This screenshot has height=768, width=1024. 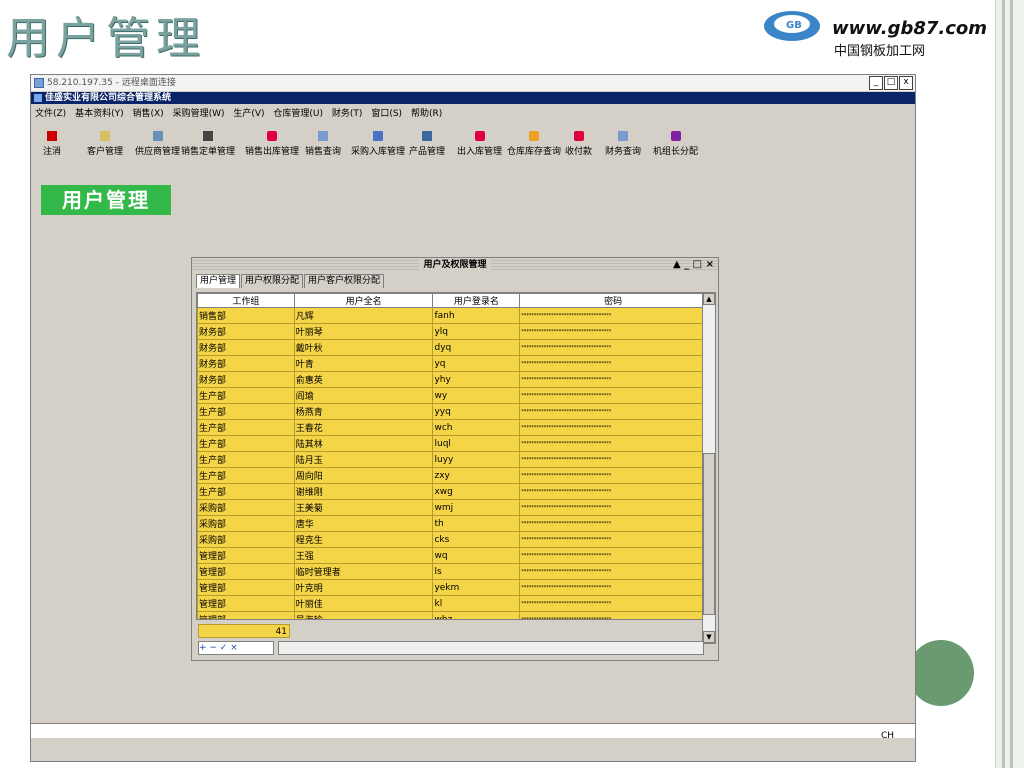 What do you see at coordinates (323, 144) in the screenshot?
I see `toolbar-button-5: 销售查询` at bounding box center [323, 144].